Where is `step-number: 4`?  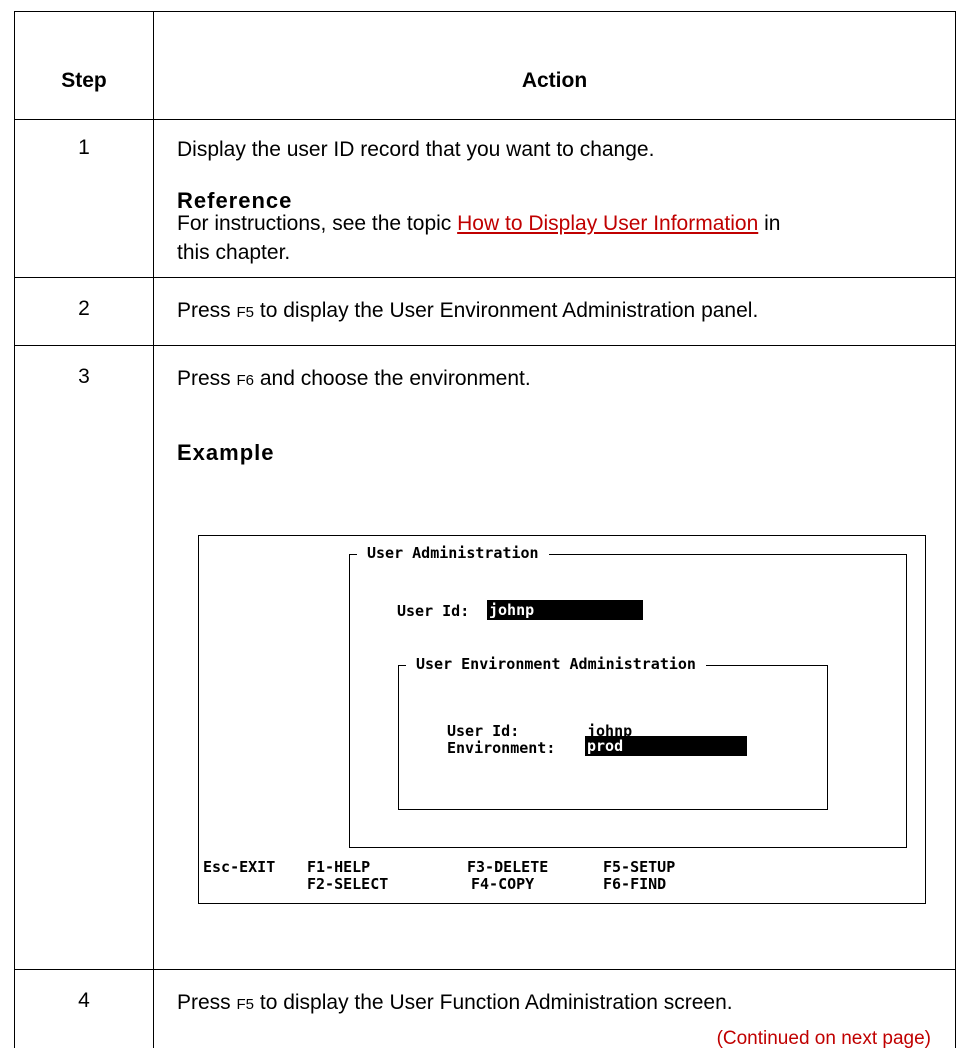 step-number: 4 is located at coordinates (84, 1000).